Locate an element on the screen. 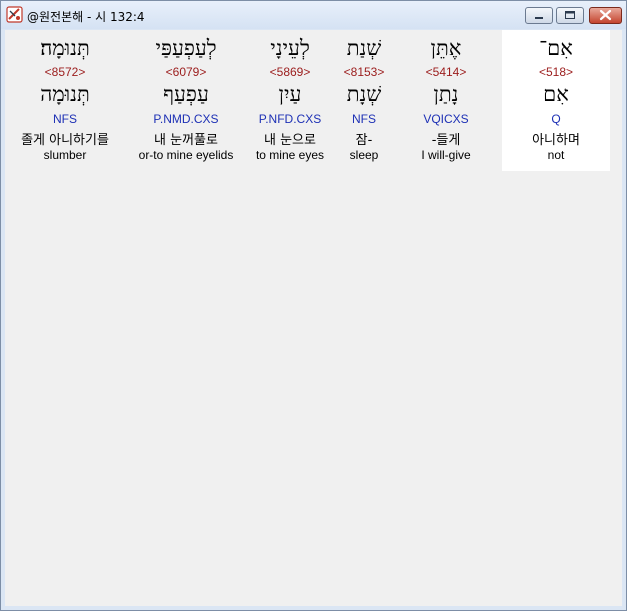 The image size is (627, 611). word-column-selected: אִם־ <518> אִם Q 아니하며 not is located at coordinates (556, 100).